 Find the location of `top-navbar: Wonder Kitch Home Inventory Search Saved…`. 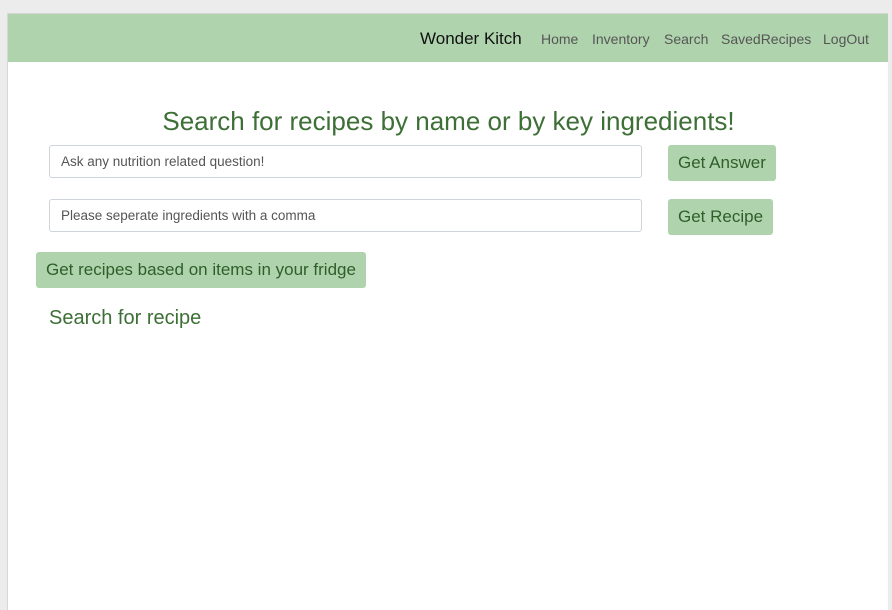

top-navbar: Wonder Kitch Home Inventory Search Saved… is located at coordinates (448, 38).